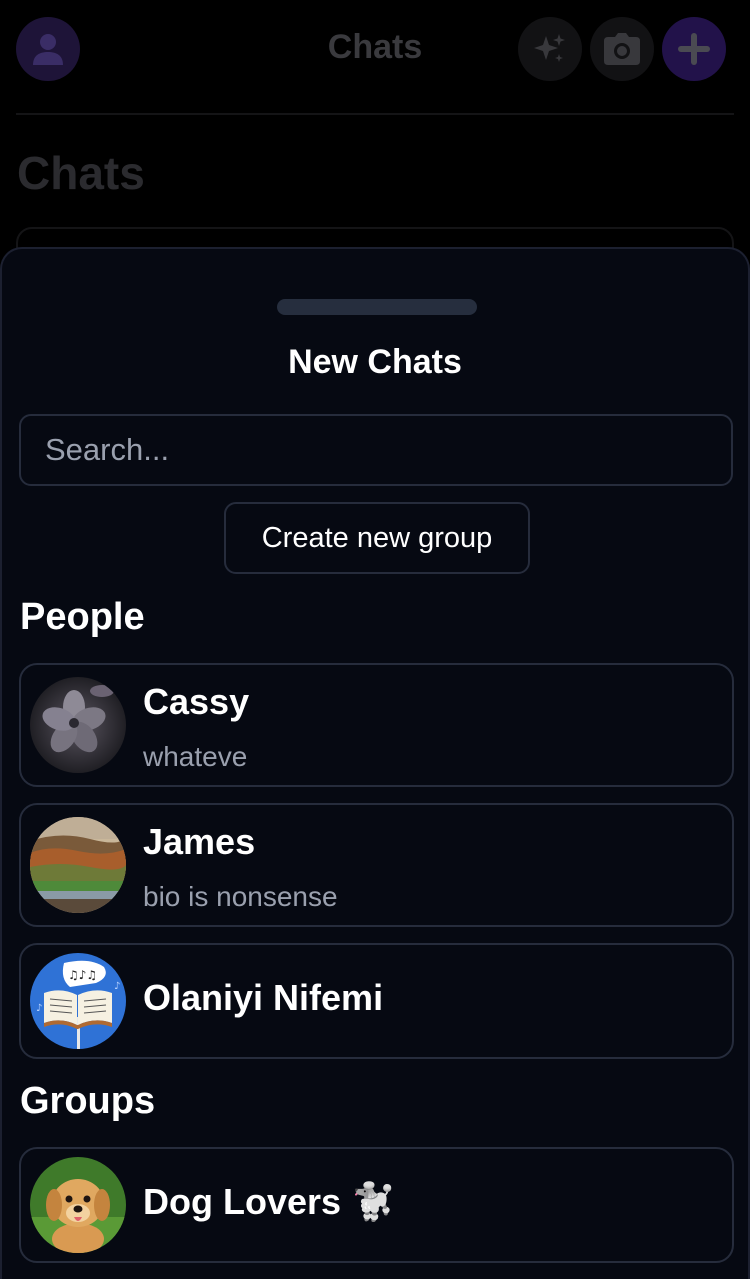 This screenshot has height=1279, width=750. Describe the element at coordinates (82, 617) in the screenshot. I see `people-heading: People` at that location.